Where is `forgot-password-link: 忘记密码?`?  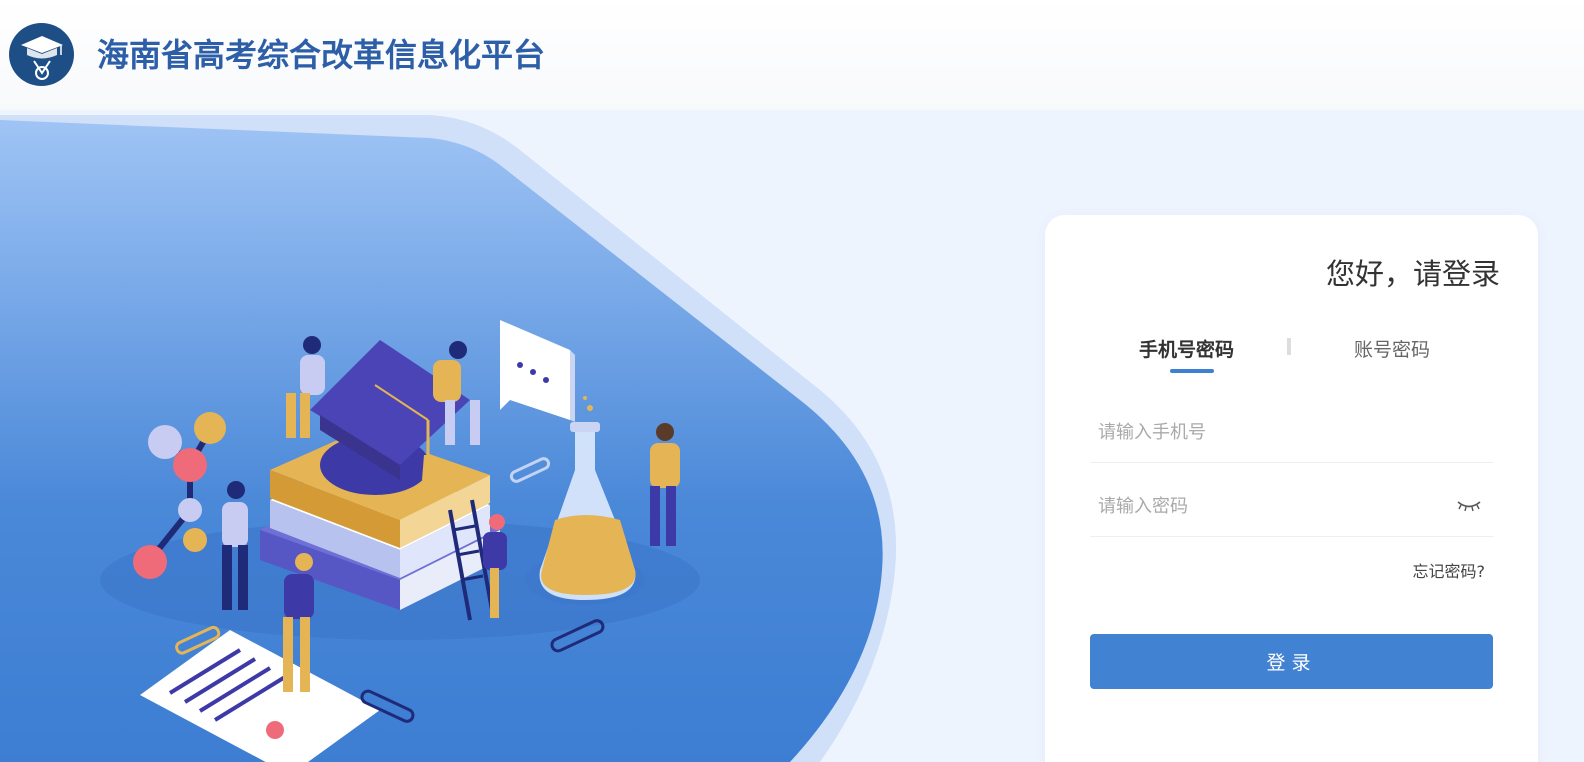 forgot-password-link: 忘记密码? is located at coordinates (1449, 570).